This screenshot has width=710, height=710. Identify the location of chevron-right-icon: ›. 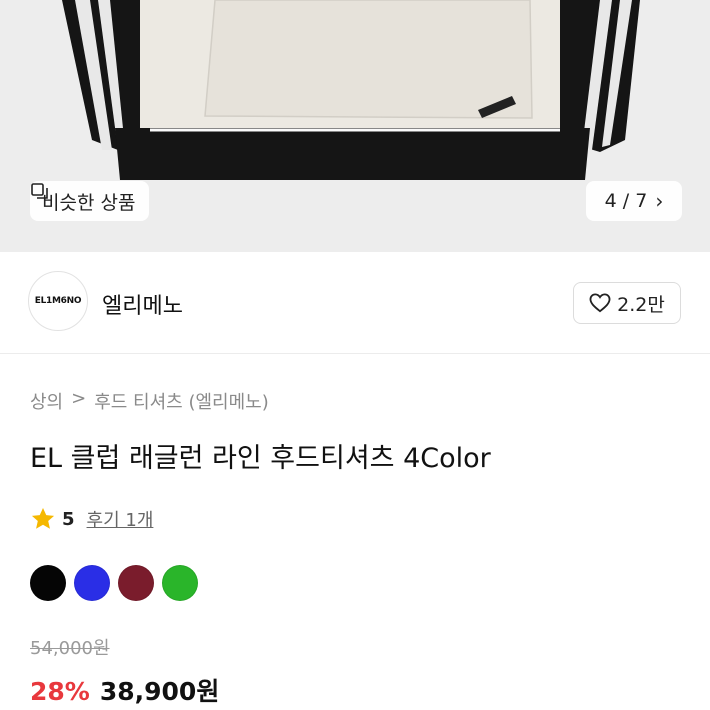
(659, 201).